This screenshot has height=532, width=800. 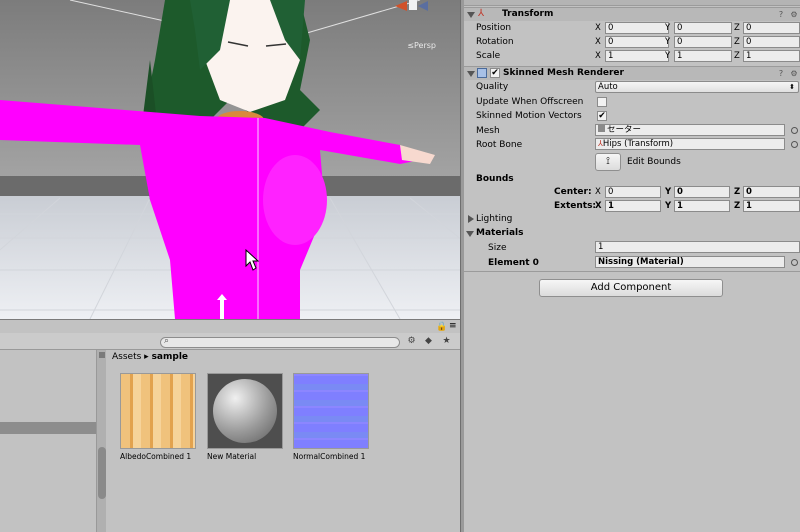 I want to click on filter-by-label-icon: ◆, so click(x=428, y=341).